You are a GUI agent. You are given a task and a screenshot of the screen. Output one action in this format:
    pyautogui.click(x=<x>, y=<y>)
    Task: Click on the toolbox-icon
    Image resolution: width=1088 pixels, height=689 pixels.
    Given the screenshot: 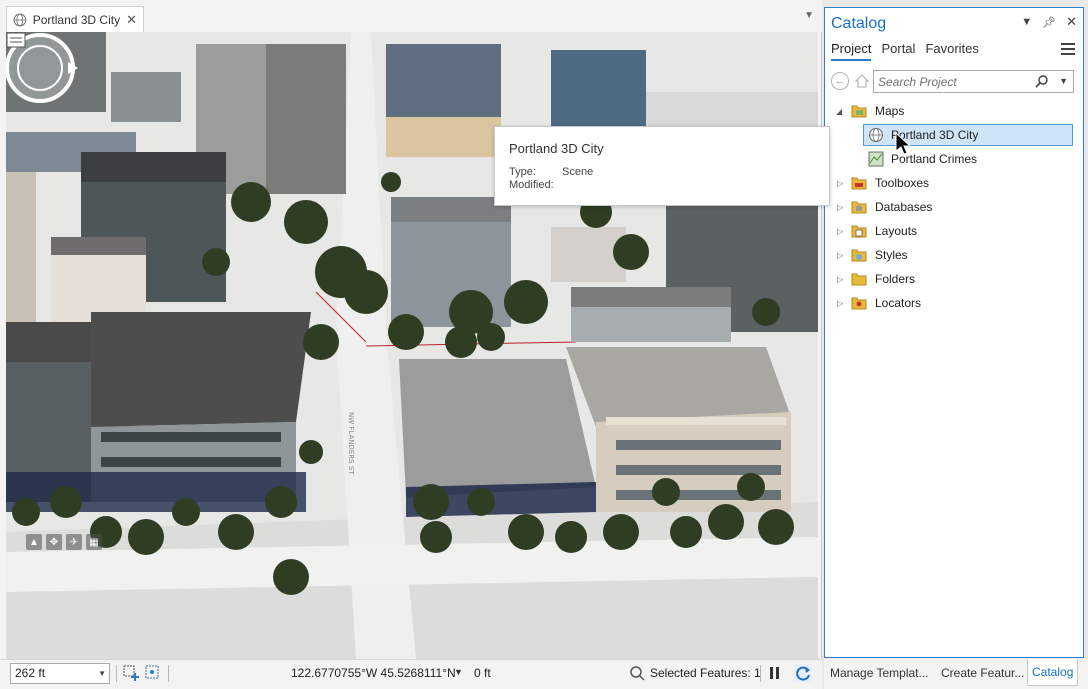 What is the action you would take?
    pyautogui.click(x=859, y=183)
    